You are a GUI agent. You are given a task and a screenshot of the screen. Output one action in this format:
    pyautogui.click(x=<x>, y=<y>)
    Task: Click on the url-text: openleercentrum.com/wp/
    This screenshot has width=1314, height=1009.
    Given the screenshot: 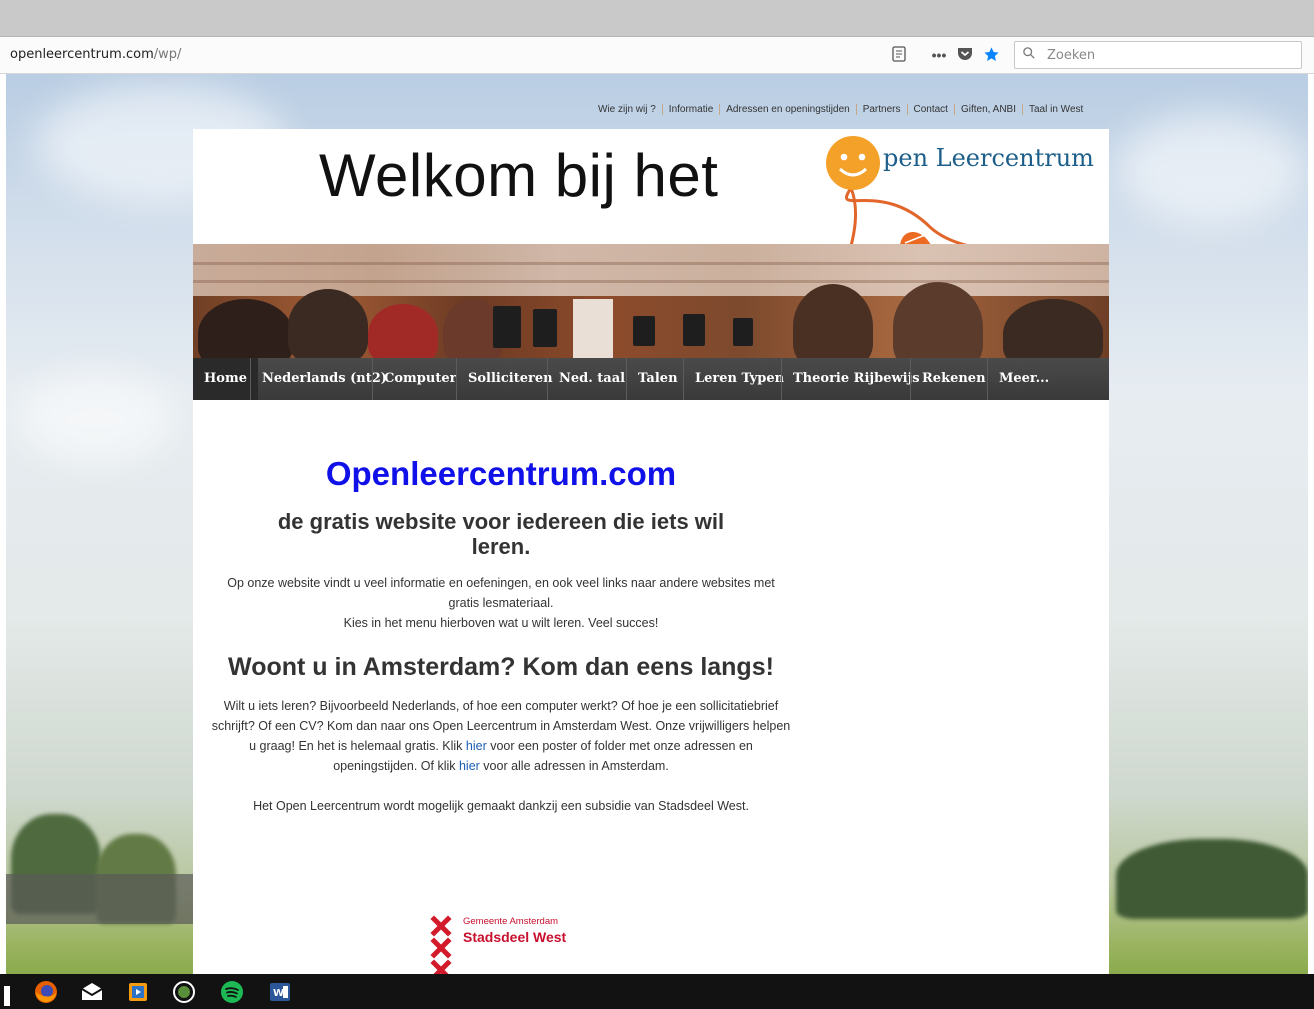 What is the action you would take?
    pyautogui.click(x=95, y=54)
    